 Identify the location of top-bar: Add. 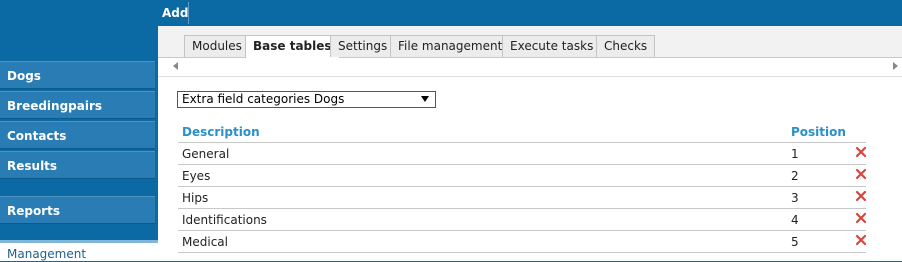
(451, 13).